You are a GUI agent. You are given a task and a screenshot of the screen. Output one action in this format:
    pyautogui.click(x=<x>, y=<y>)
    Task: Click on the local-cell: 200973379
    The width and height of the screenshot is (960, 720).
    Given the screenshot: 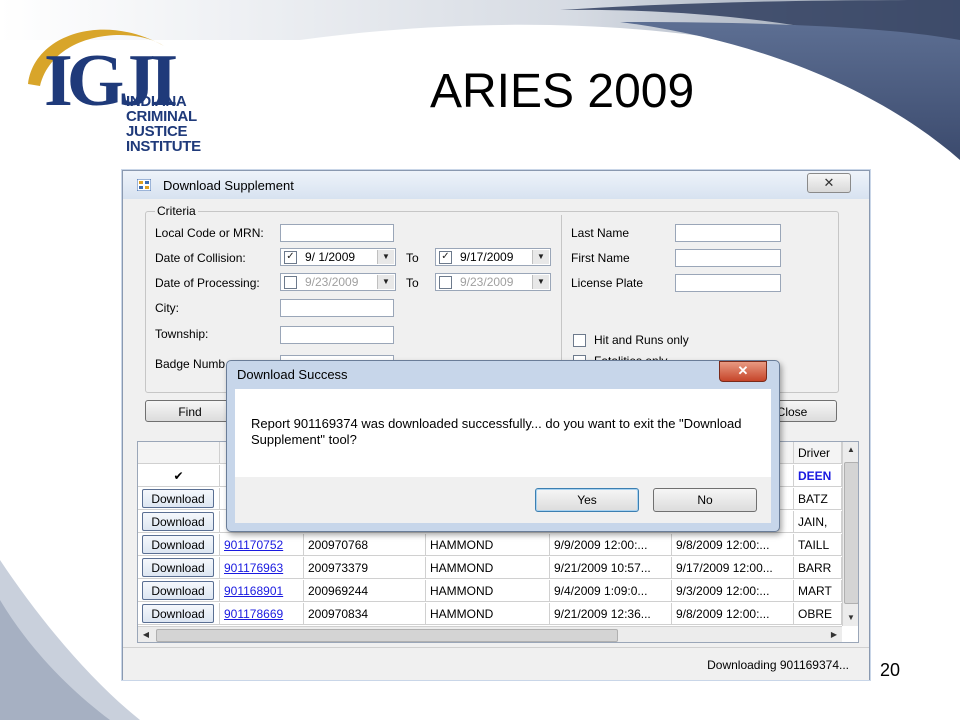 What is the action you would take?
    pyautogui.click(x=365, y=568)
    